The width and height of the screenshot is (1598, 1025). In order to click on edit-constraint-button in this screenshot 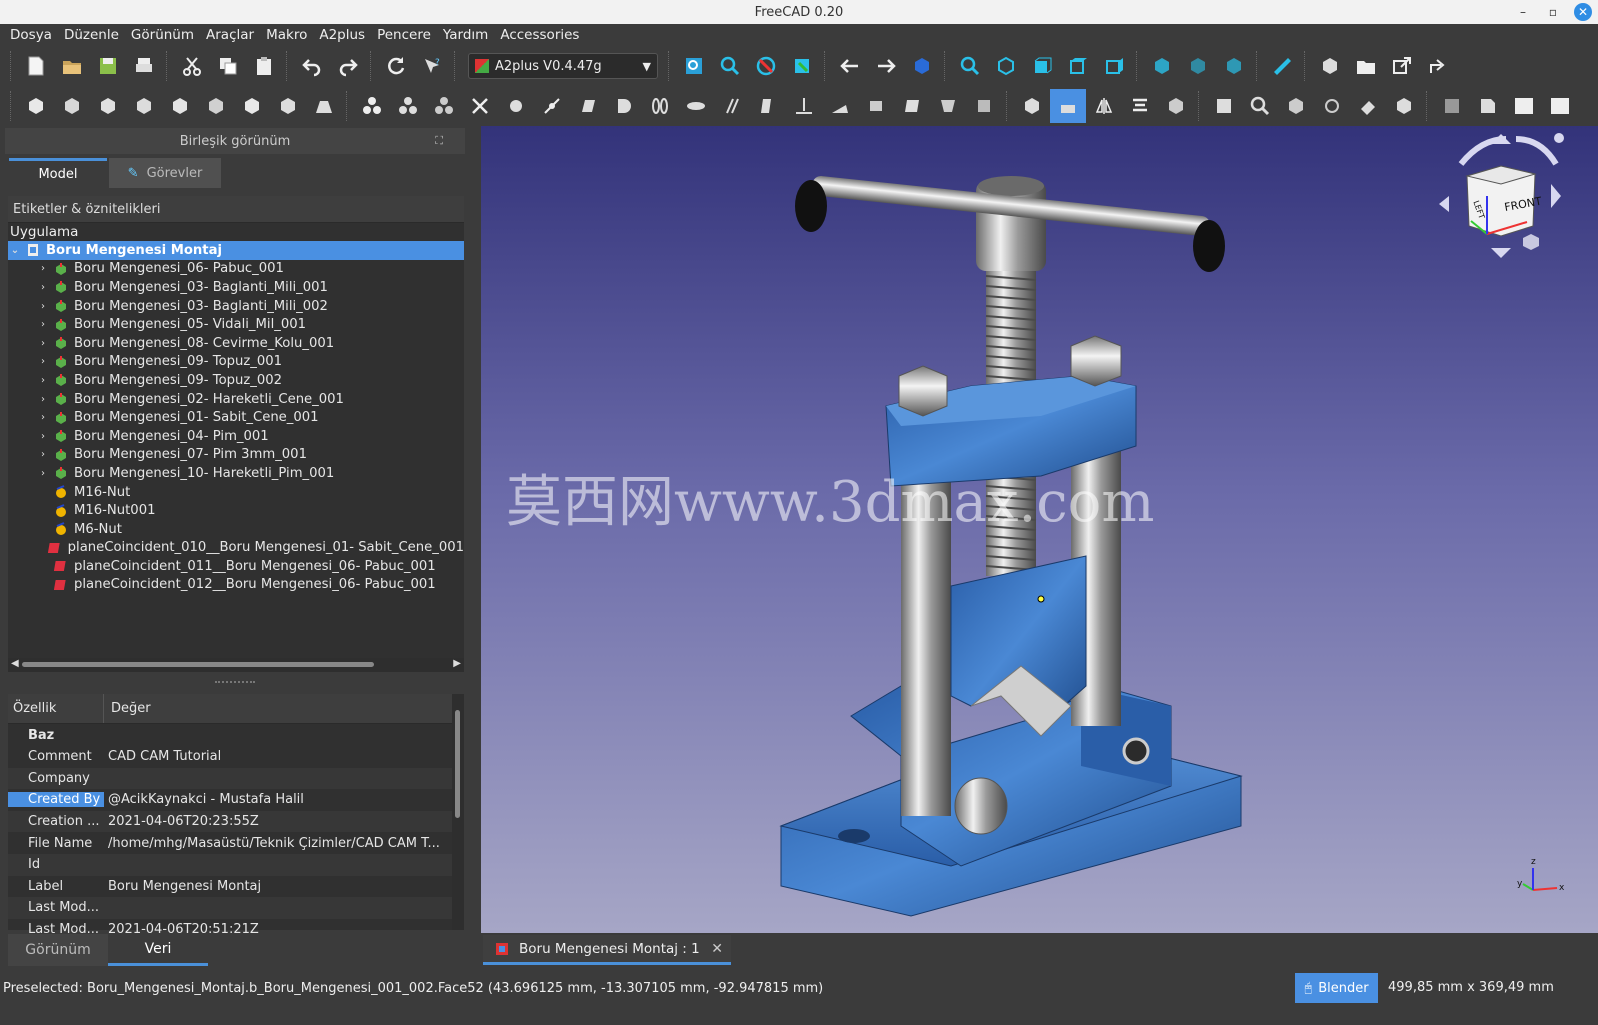, I will do `click(408, 106)`.